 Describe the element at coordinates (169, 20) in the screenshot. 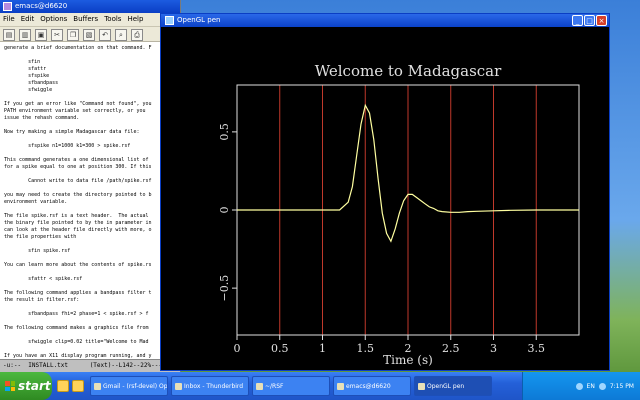

I see `opengl-app-icon` at that location.